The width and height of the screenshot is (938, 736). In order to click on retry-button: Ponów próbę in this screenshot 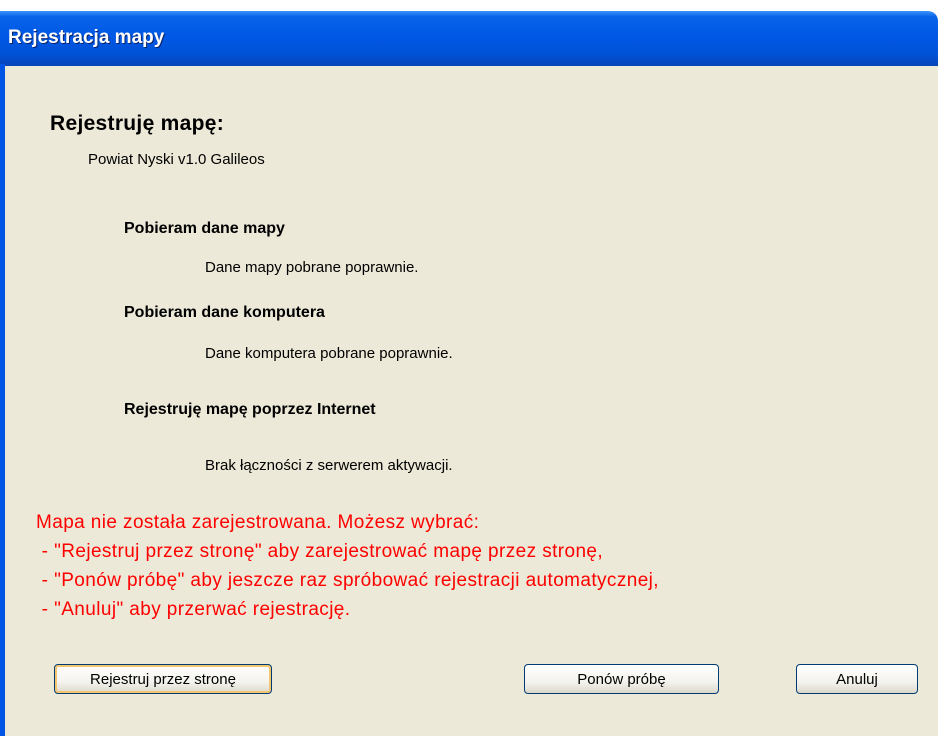, I will do `click(621, 679)`.